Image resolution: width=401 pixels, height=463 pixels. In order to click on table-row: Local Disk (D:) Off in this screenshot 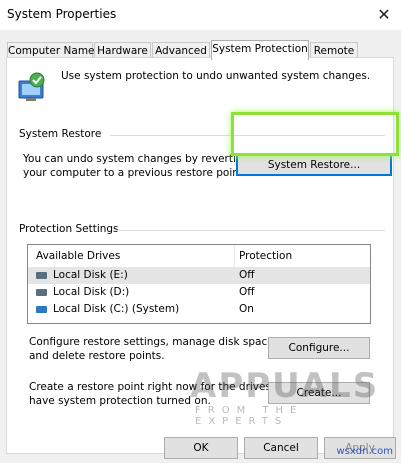, I will do `click(199, 292)`.